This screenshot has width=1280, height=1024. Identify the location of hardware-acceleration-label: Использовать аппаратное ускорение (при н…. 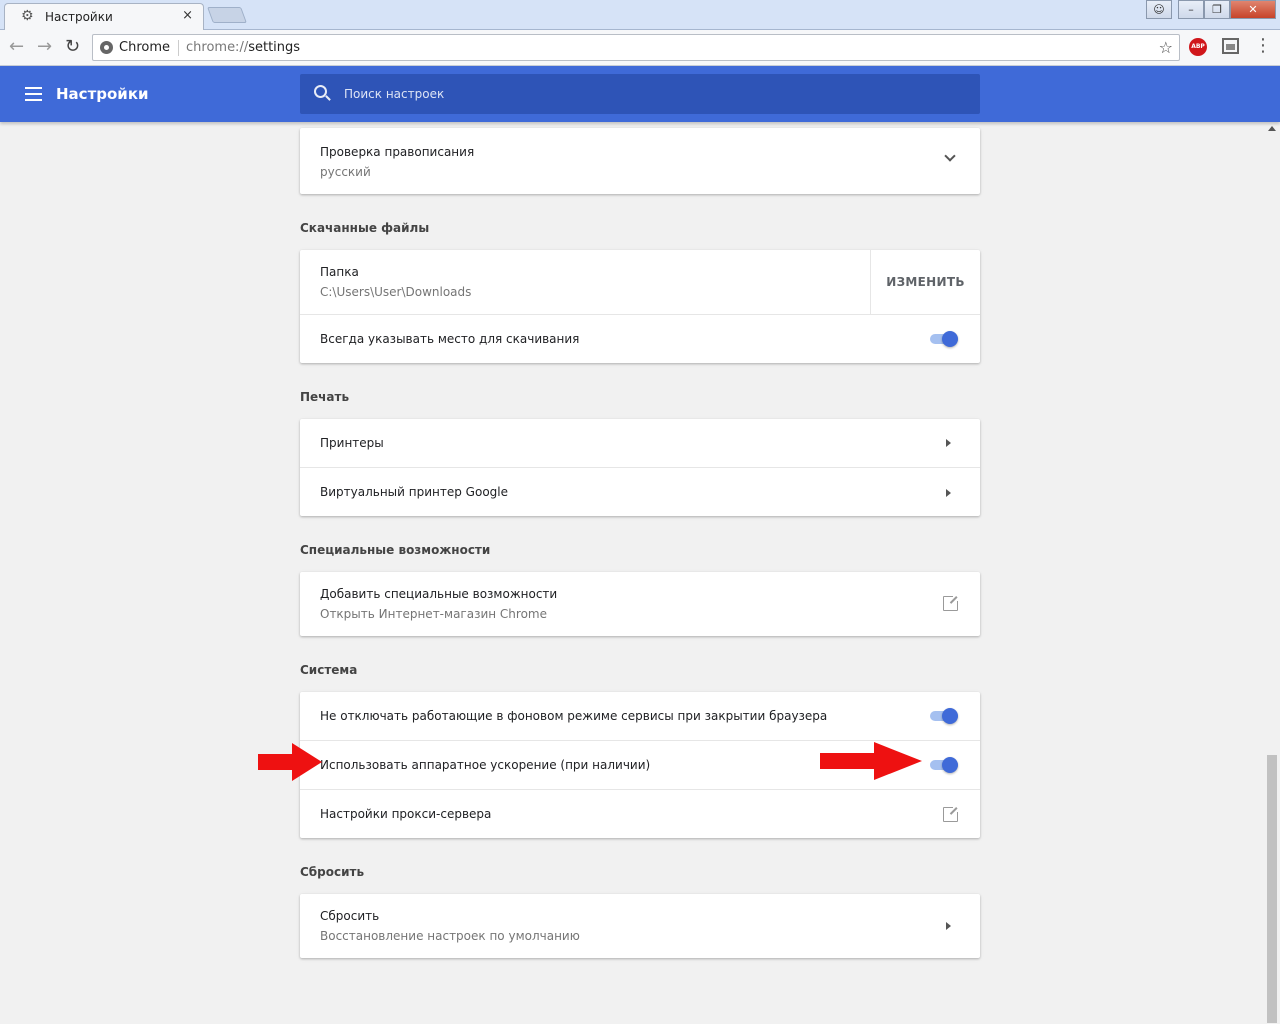
(485, 765).